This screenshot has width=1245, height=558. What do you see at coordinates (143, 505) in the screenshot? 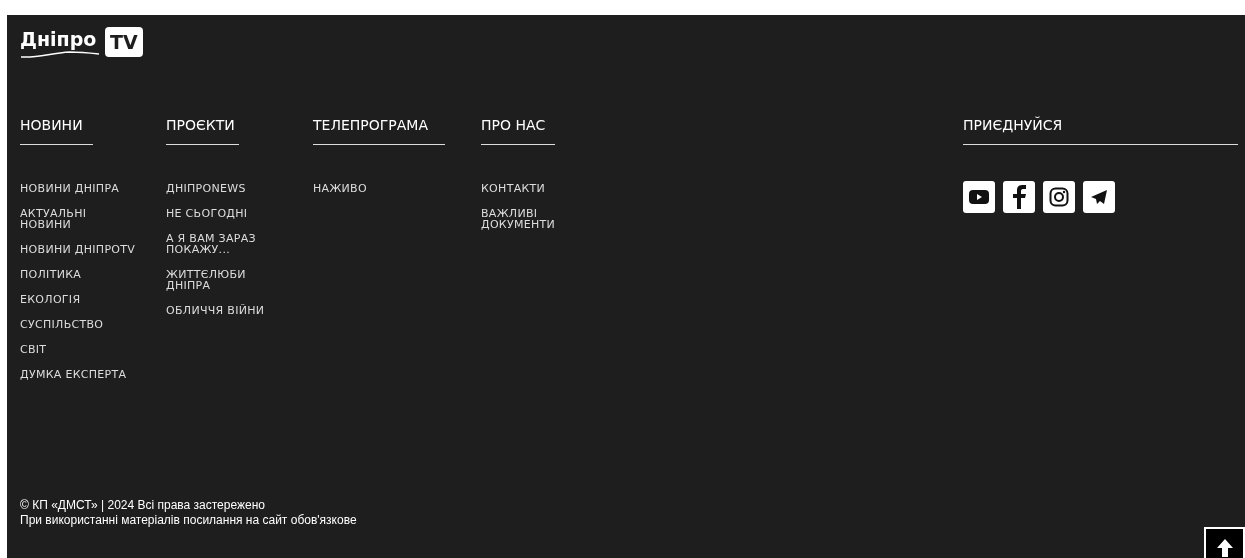
I see `copyright-text: © КП «ДМСТ» | 2024 Всі права застережено` at bounding box center [143, 505].